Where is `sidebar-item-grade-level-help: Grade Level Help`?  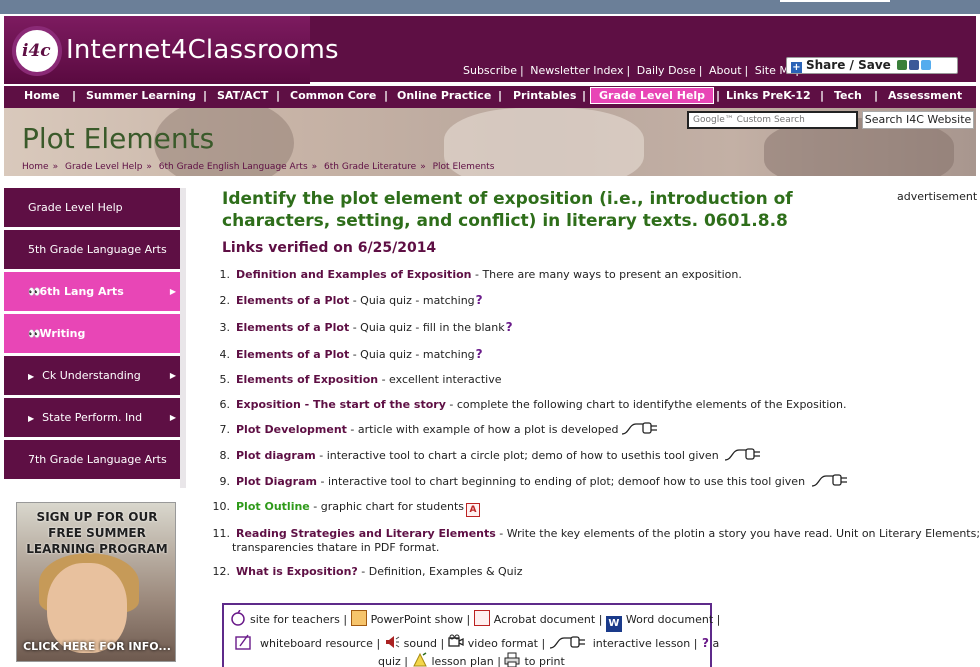
sidebar-item-grade-level-help: Grade Level Help is located at coordinates (92, 209).